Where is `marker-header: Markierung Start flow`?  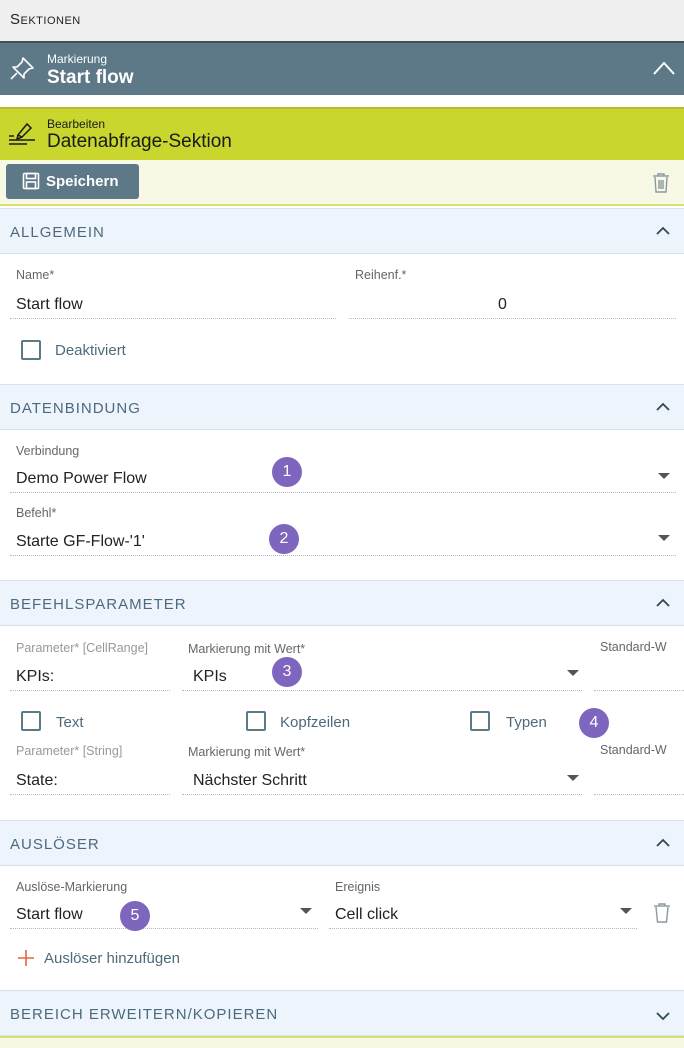 marker-header: Markierung Start flow is located at coordinates (342, 68).